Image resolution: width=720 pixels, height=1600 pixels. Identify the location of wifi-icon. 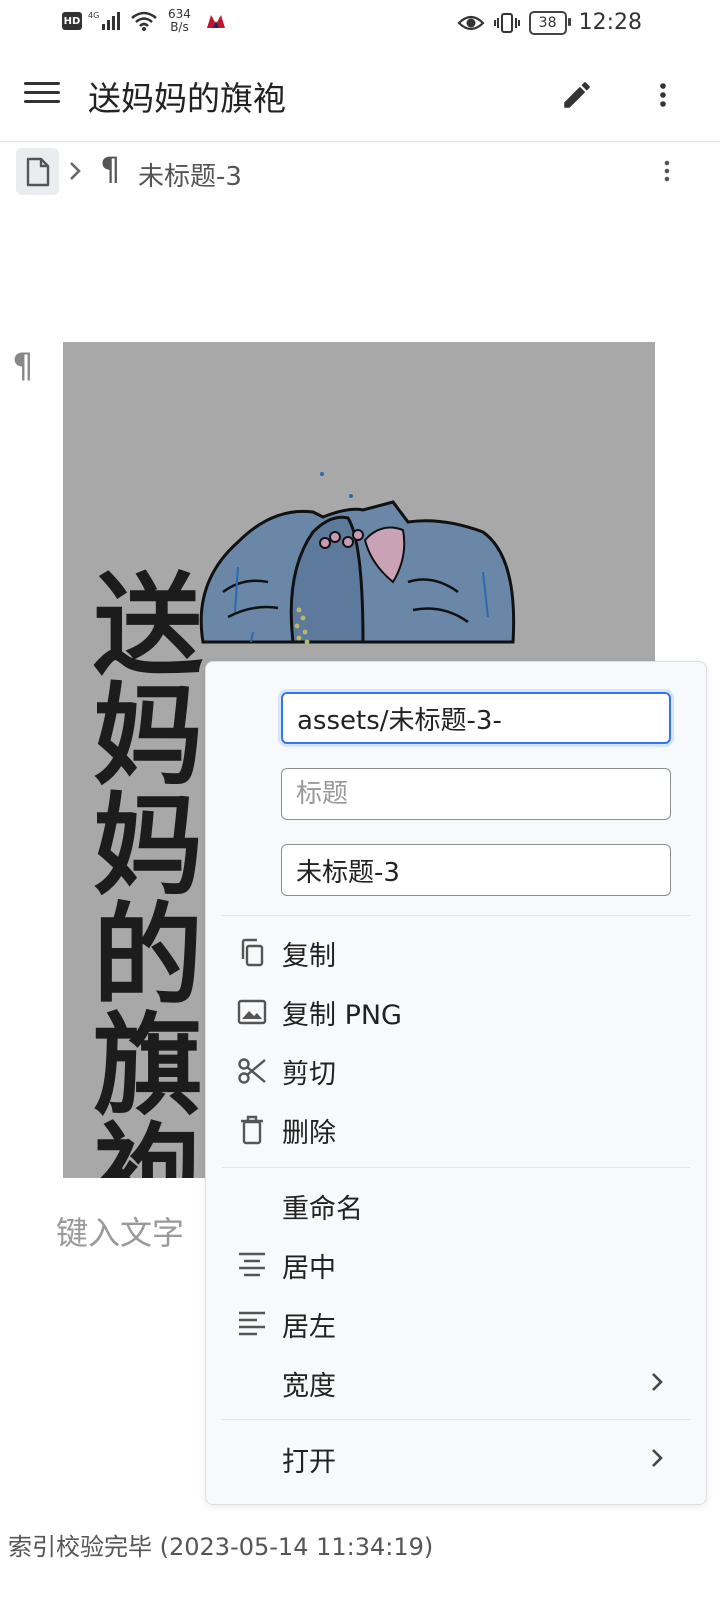
(144, 21).